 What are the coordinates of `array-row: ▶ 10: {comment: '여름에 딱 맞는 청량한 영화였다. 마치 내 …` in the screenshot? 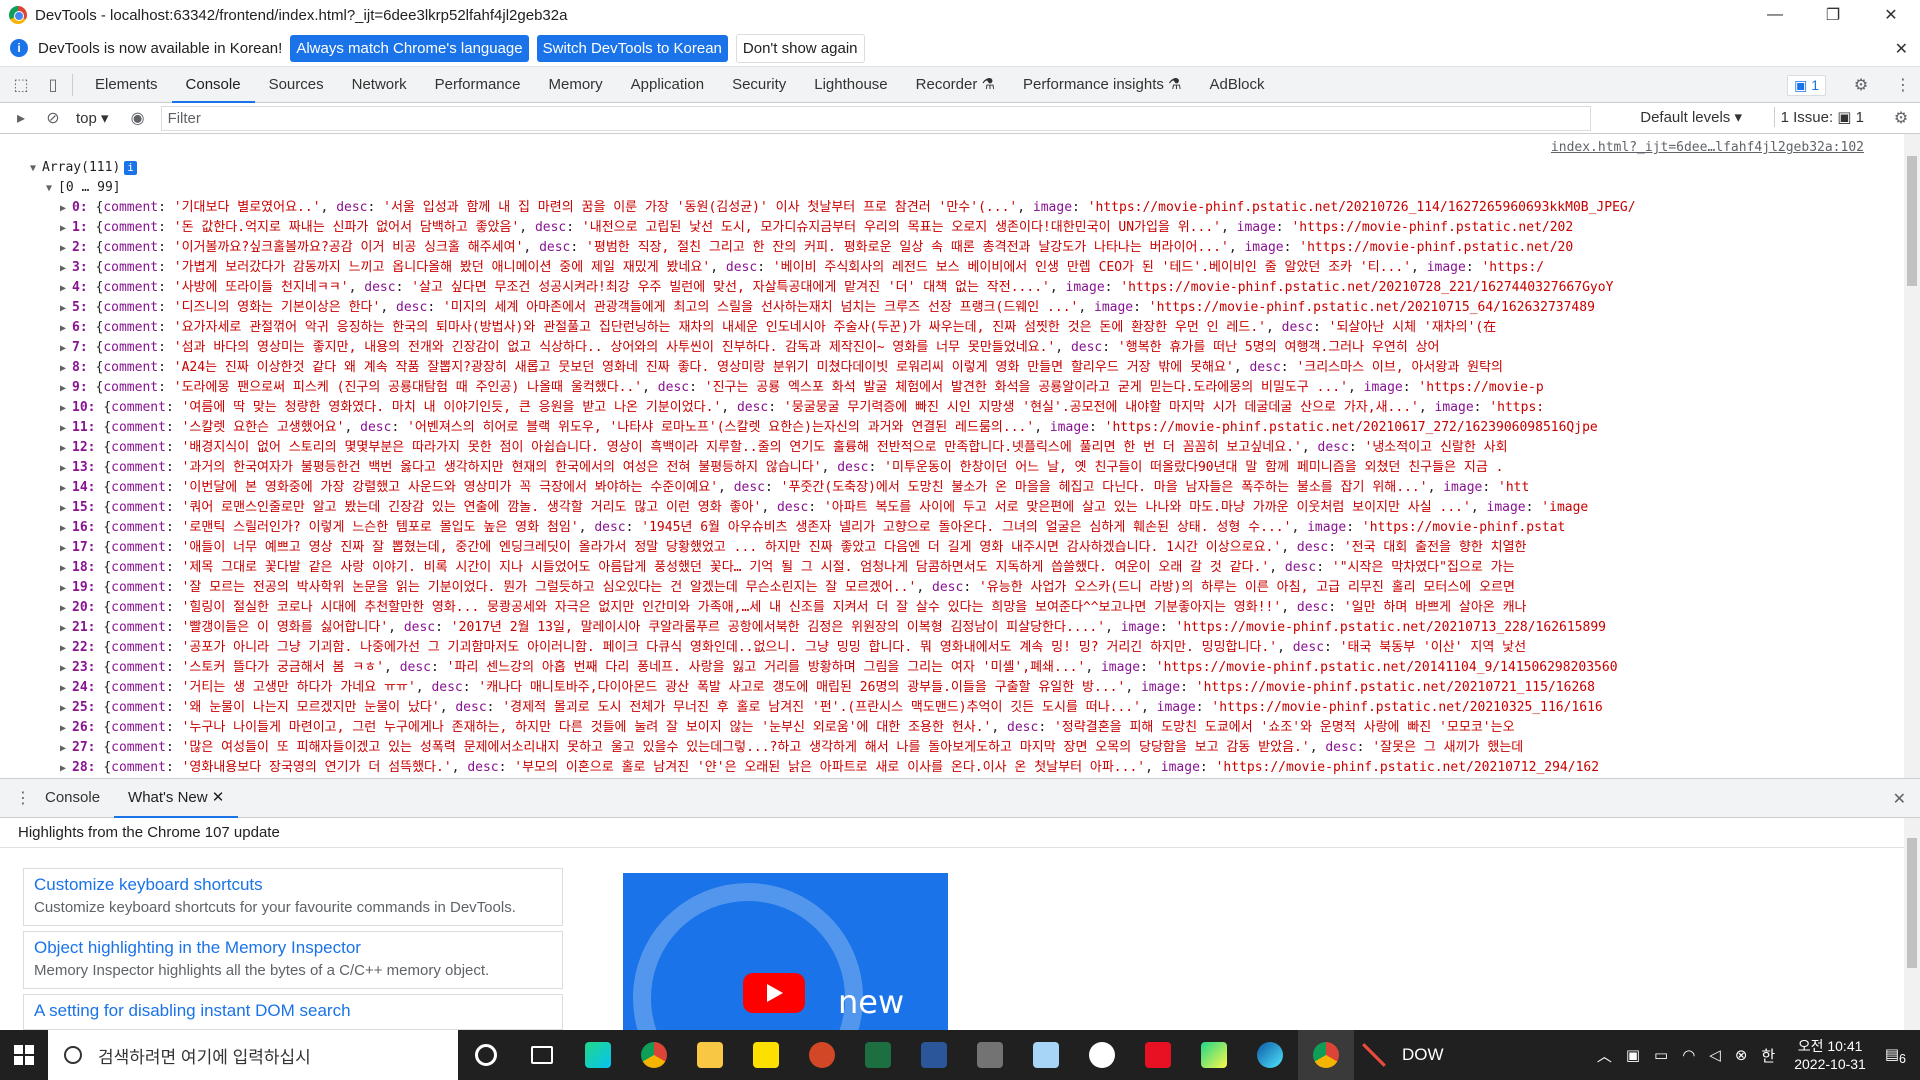 It's located at (965, 408).